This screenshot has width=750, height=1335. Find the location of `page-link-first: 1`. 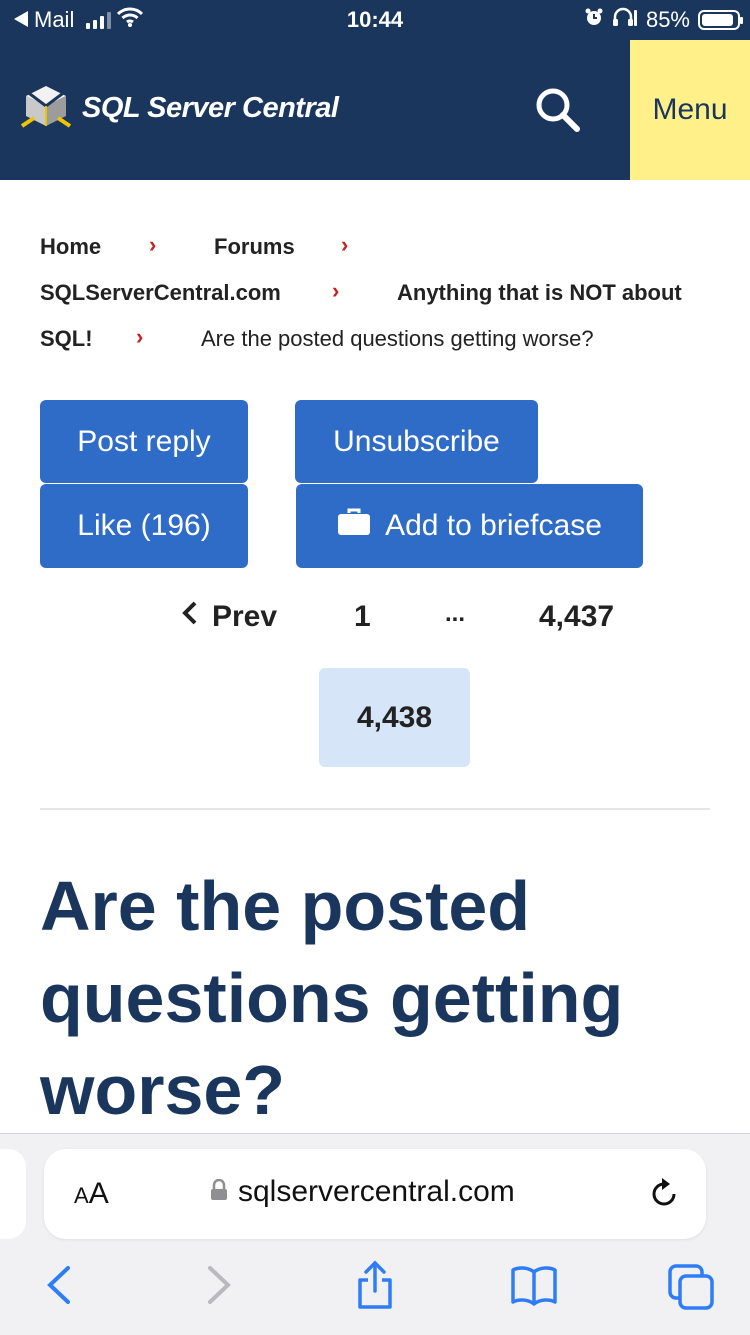

page-link-first: 1 is located at coordinates (362, 617).